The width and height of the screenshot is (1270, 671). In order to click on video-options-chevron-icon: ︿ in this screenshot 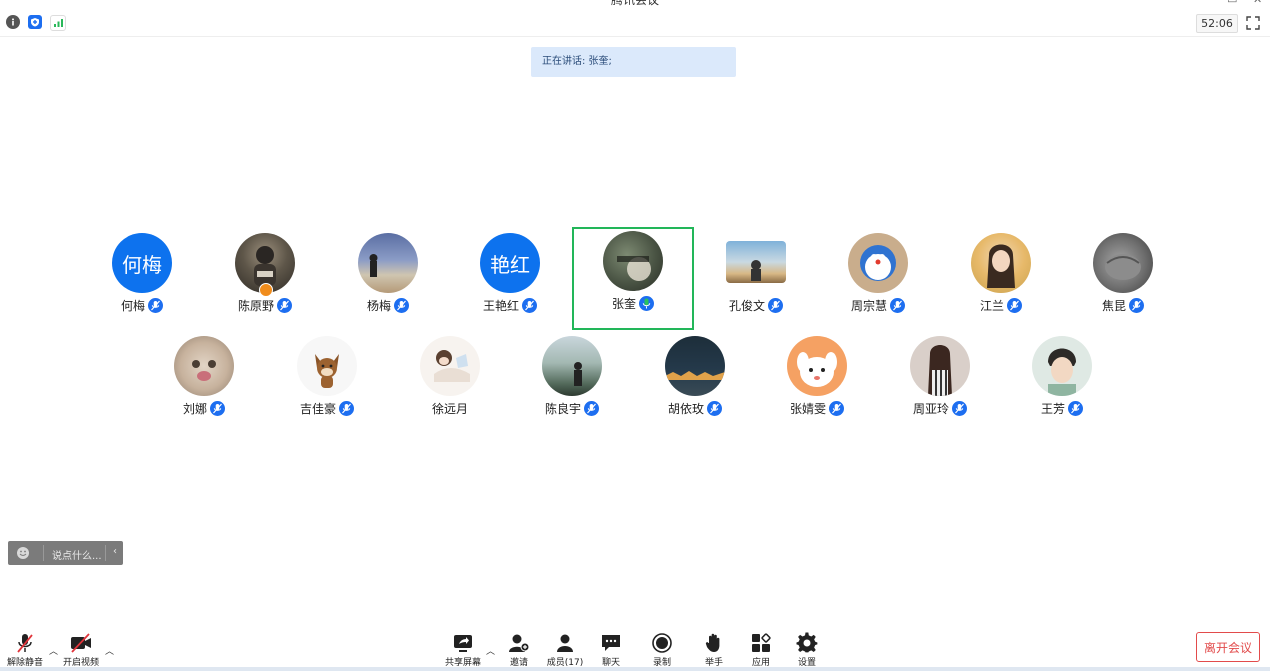, I will do `click(109, 650)`.